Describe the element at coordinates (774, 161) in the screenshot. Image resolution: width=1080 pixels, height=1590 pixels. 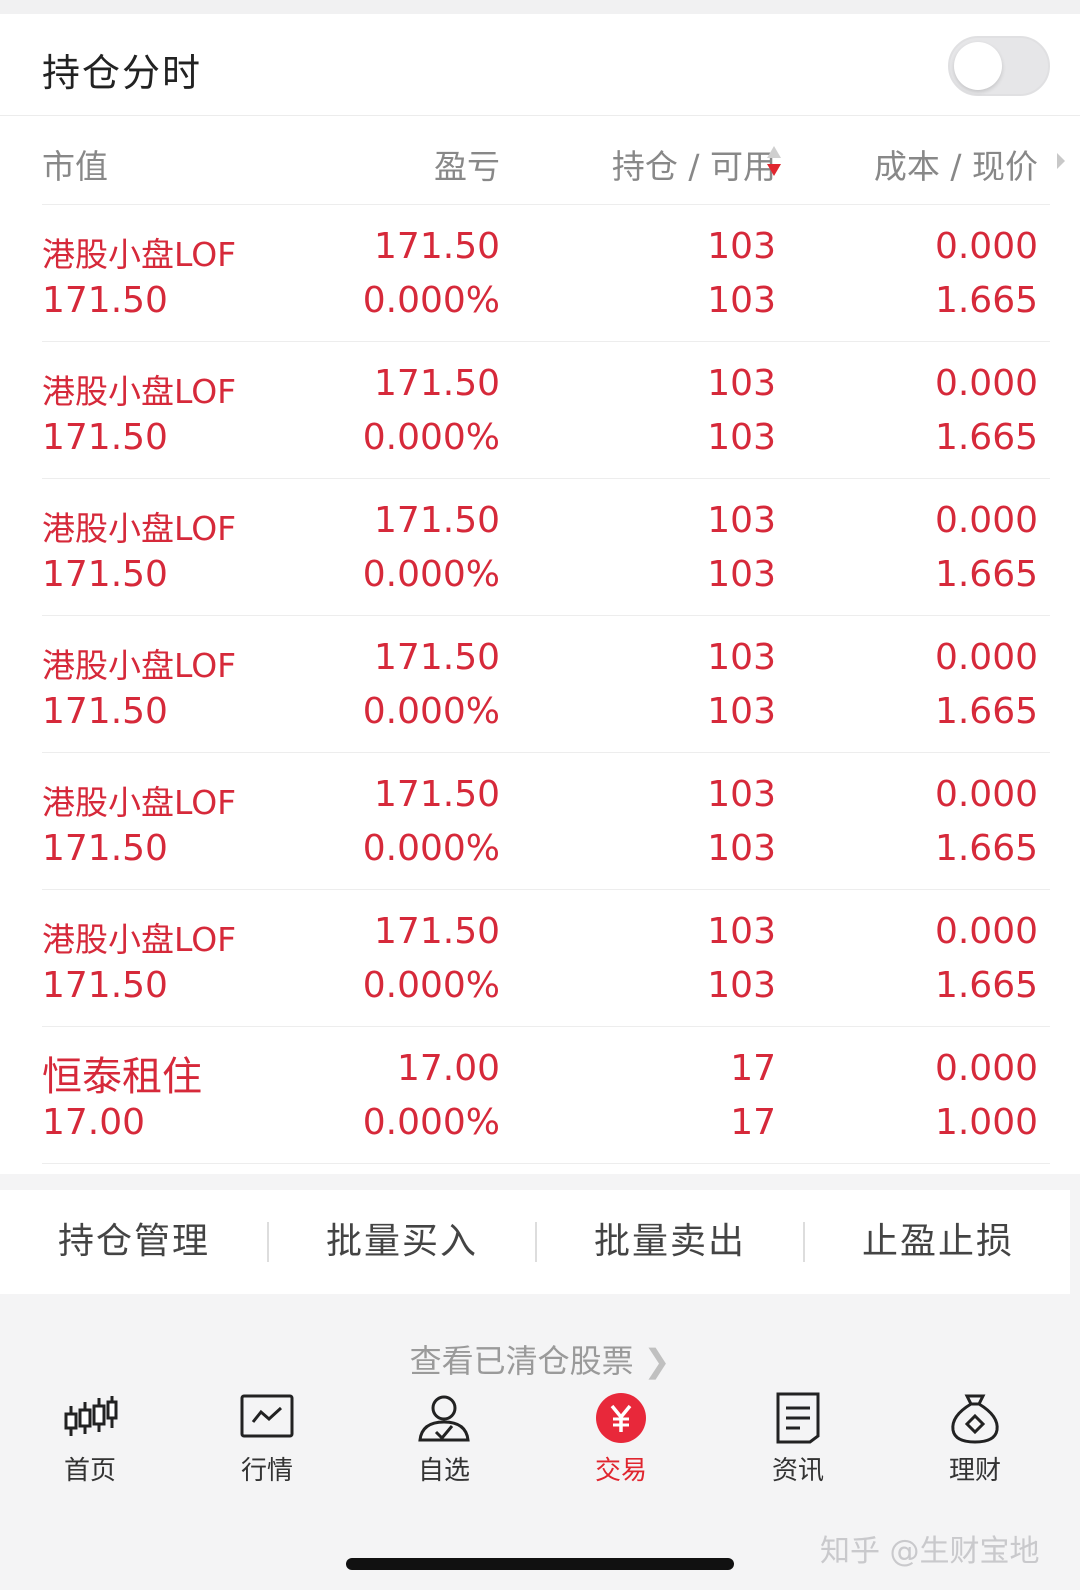
I see `sort-icon` at that location.